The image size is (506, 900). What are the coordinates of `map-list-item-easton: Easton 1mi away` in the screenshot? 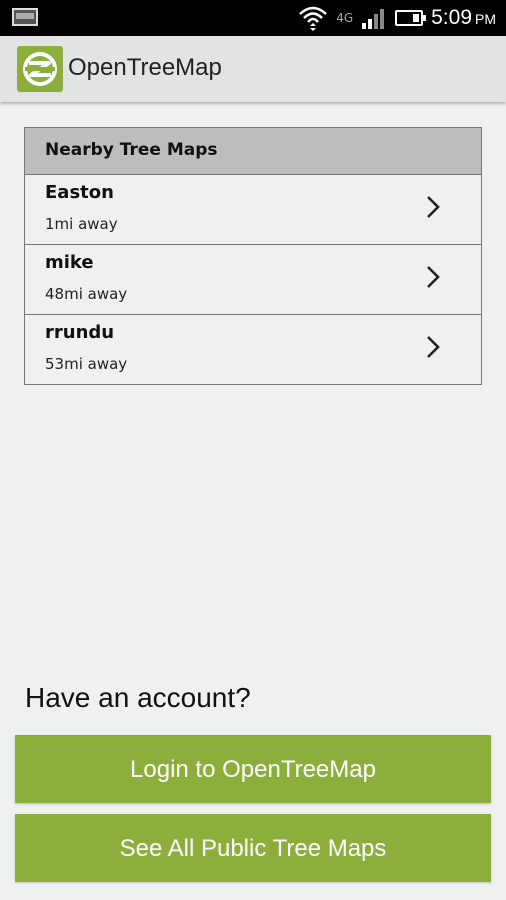 It's located at (253, 210).